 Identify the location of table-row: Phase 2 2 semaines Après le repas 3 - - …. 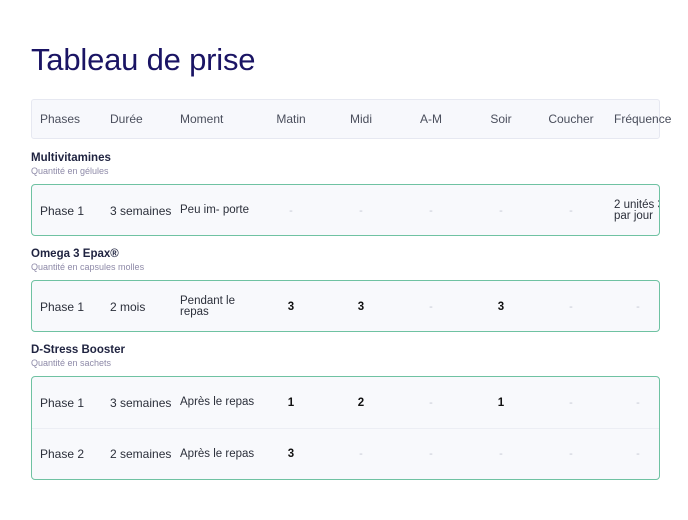
(345, 453).